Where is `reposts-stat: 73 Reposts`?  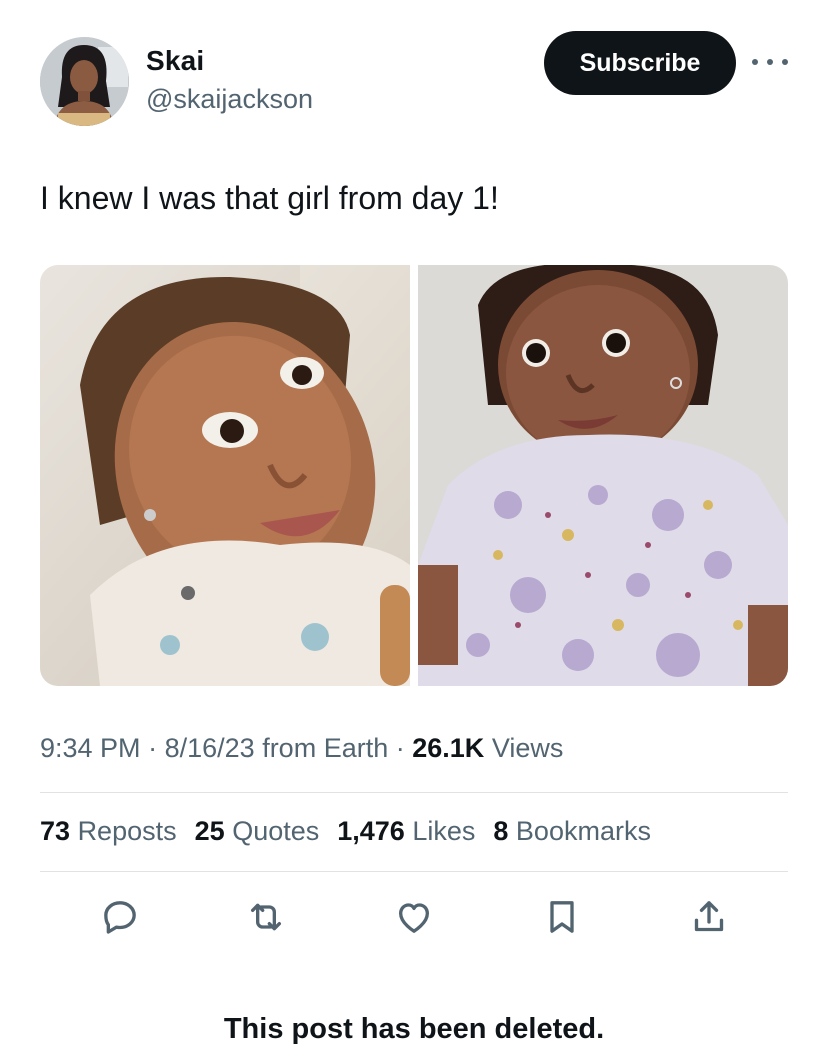
reposts-stat: 73 Reposts is located at coordinates (108, 831).